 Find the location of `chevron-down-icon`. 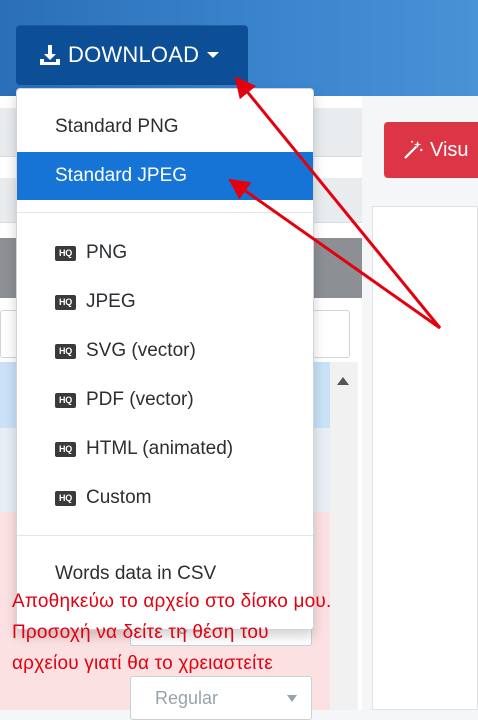

chevron-down-icon is located at coordinates (292, 698).